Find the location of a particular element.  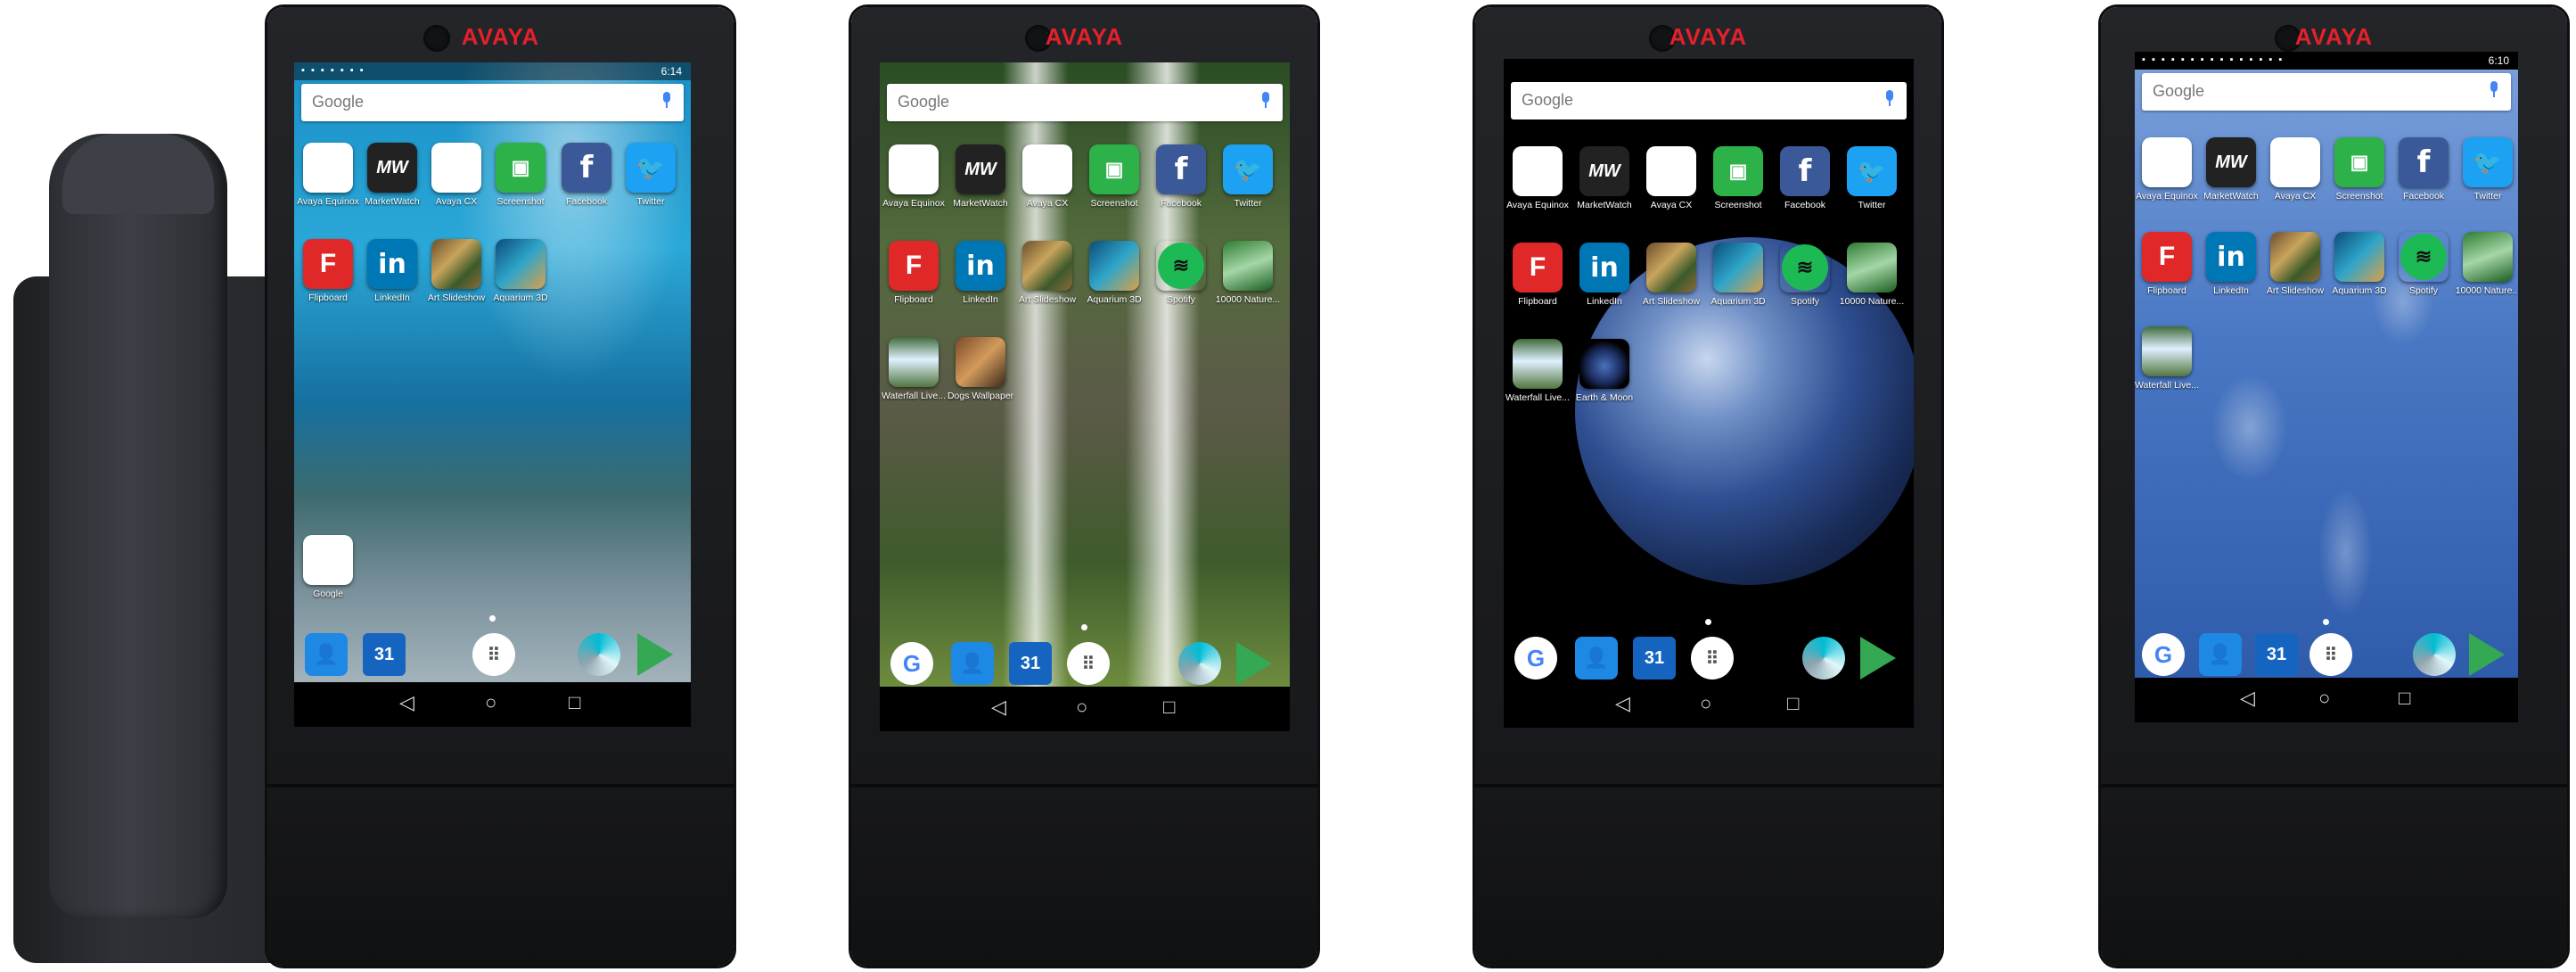

handset is located at coordinates (138, 526).